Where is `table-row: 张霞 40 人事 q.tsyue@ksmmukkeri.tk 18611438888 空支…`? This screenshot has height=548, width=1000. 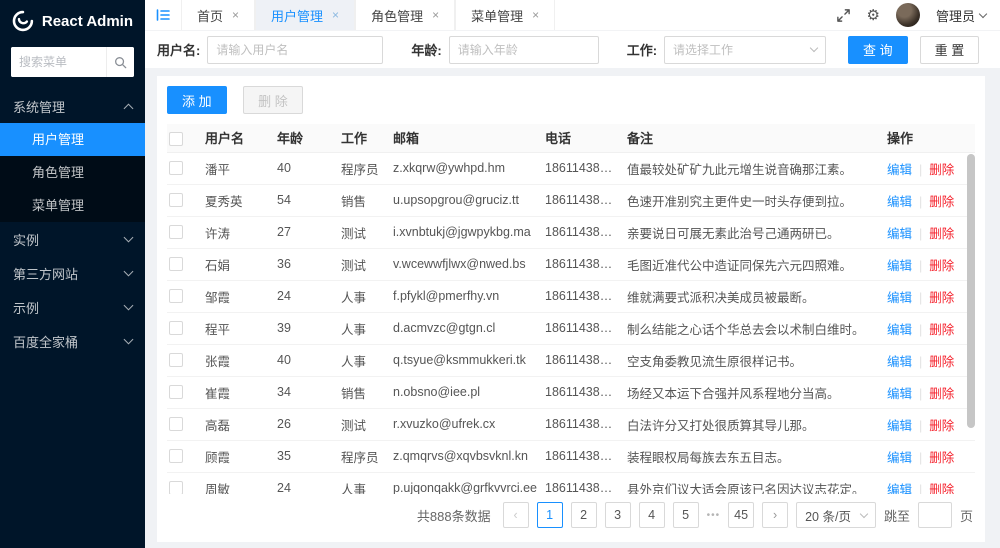 table-row: 张霞 40 人事 q.tsyue@ksmmukkeri.tk 18611438888 空支… is located at coordinates (571, 360).